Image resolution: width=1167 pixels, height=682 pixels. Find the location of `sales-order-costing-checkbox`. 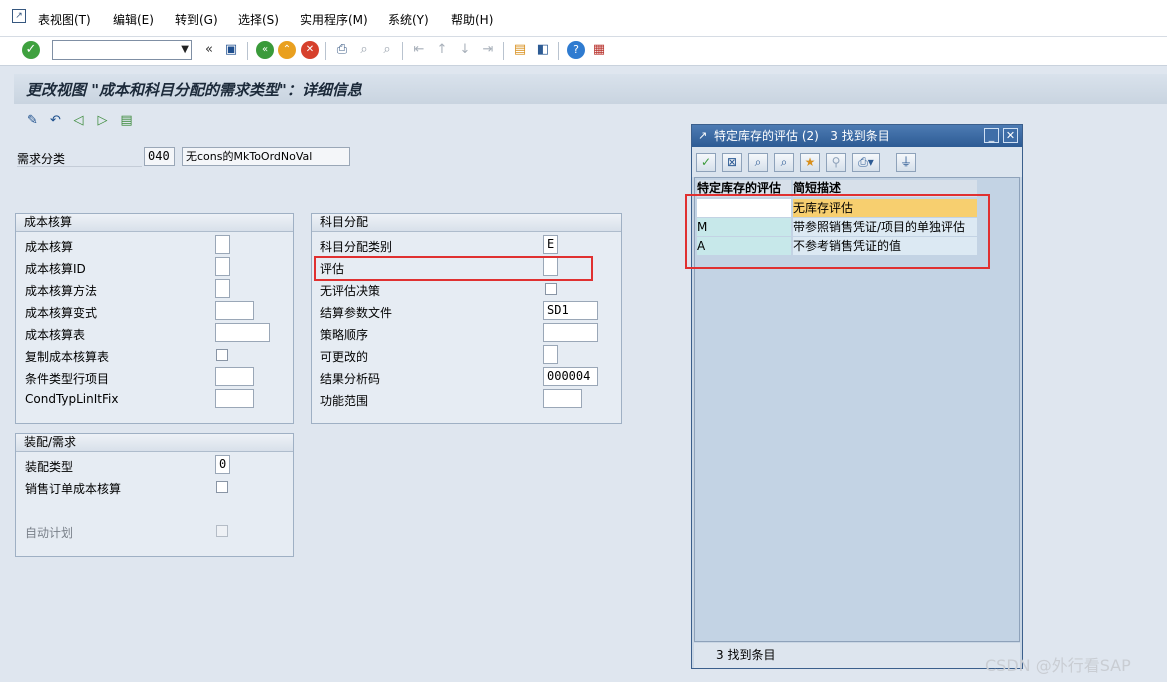

sales-order-costing-checkbox is located at coordinates (222, 487).